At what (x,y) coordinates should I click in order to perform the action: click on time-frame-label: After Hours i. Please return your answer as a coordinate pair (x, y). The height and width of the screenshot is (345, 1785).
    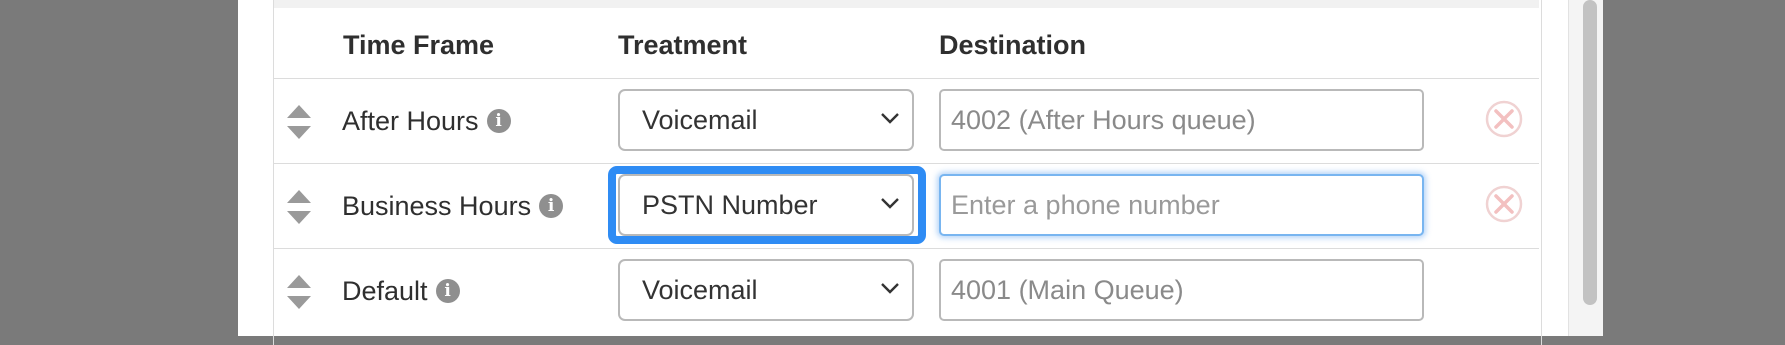
    Looking at the image, I should click on (426, 121).